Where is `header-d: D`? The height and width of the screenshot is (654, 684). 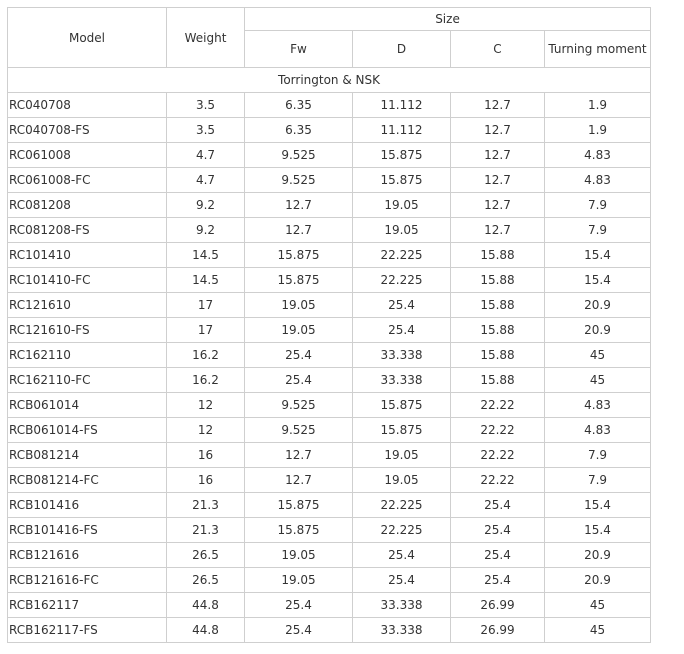 header-d: D is located at coordinates (401, 49).